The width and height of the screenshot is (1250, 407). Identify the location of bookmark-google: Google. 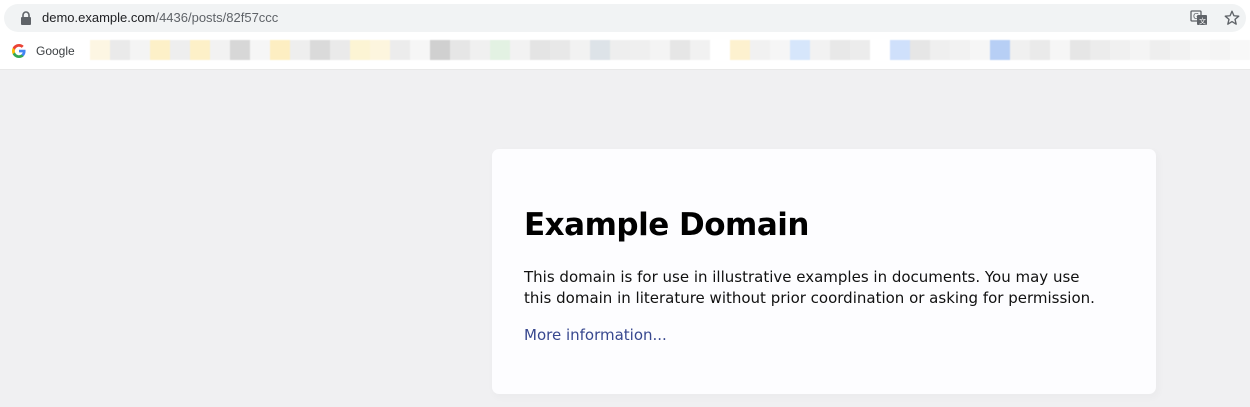
(43, 51).